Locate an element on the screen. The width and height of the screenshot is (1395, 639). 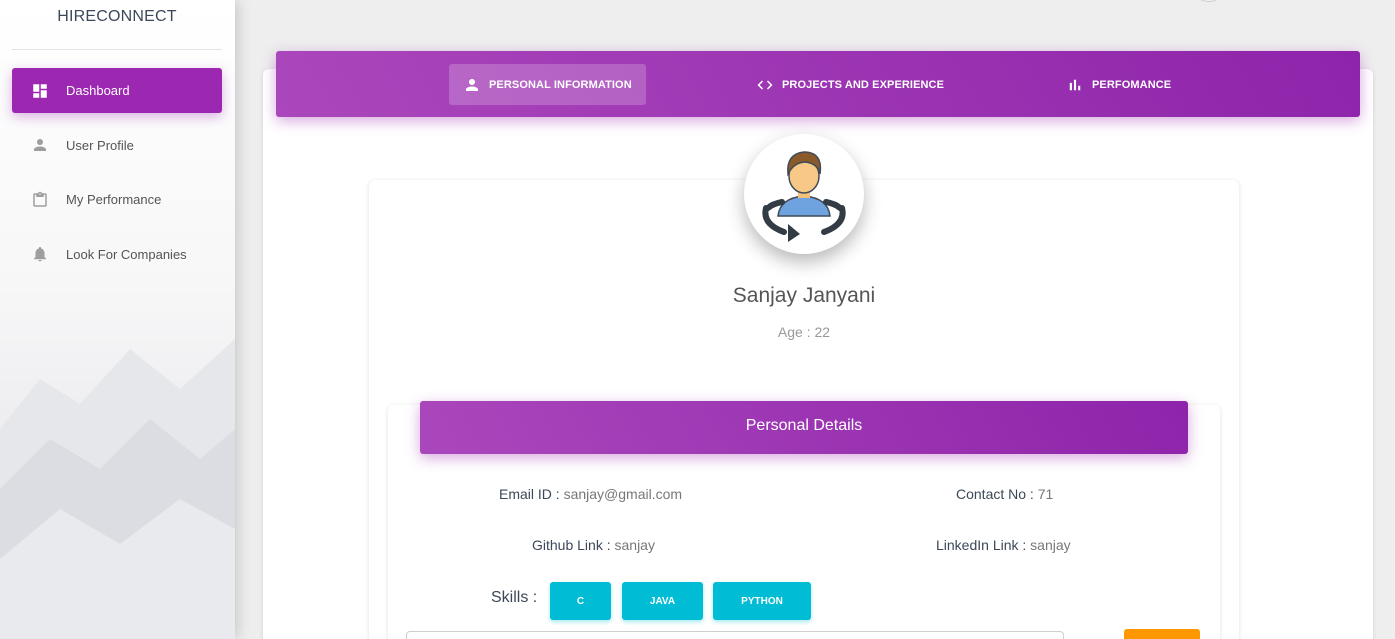
tab-label: PERFOMANCE is located at coordinates (1132, 84).